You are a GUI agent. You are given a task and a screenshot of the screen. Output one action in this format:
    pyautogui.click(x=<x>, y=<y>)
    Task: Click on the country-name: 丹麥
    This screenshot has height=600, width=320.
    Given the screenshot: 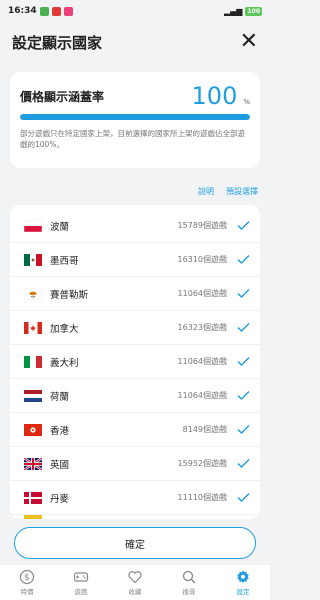 What is the action you would take?
    pyautogui.click(x=60, y=499)
    